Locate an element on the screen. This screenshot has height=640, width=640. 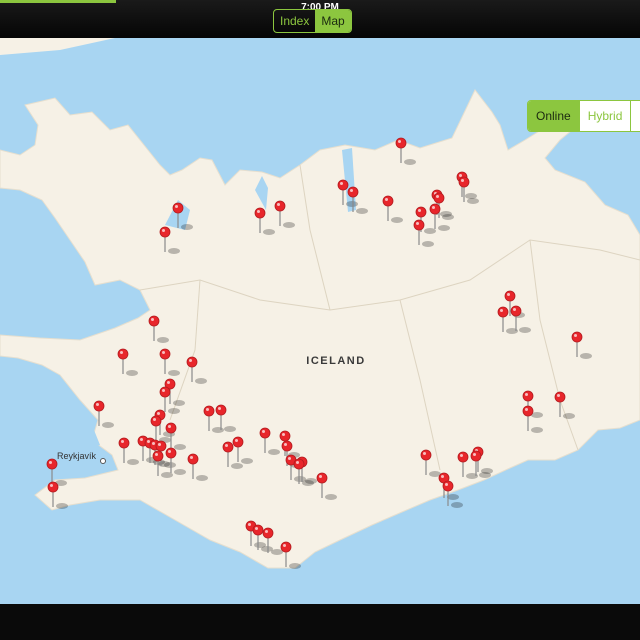
map-type-control: Online Hybrid S is located at coordinates (583, 116).